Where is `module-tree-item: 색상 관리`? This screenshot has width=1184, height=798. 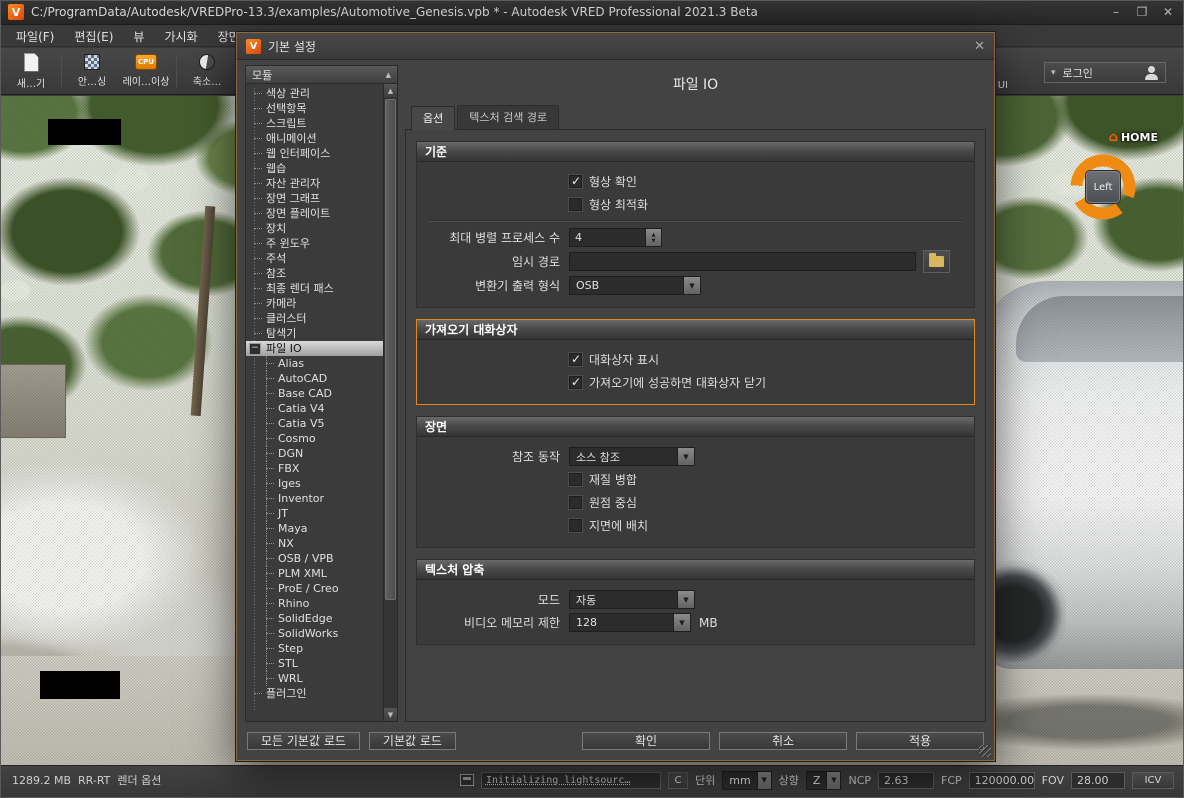 module-tree-item: 색상 관리 is located at coordinates (314, 93).